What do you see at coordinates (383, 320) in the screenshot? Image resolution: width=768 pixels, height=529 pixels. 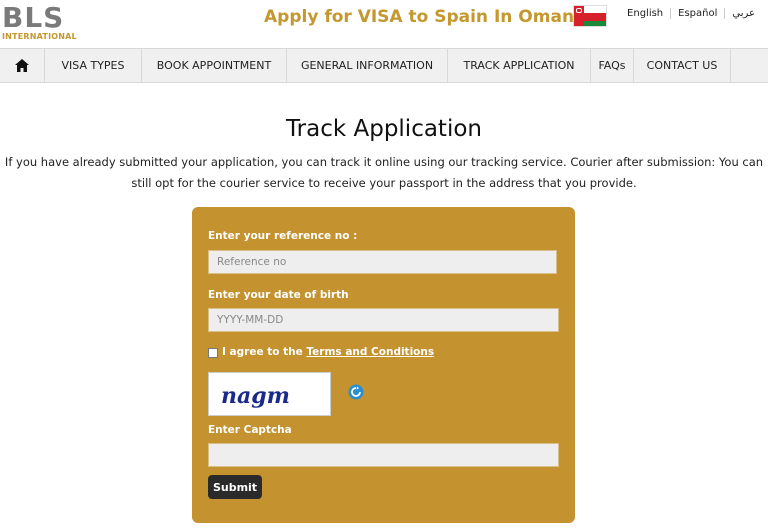 I see `dob-input` at bounding box center [383, 320].